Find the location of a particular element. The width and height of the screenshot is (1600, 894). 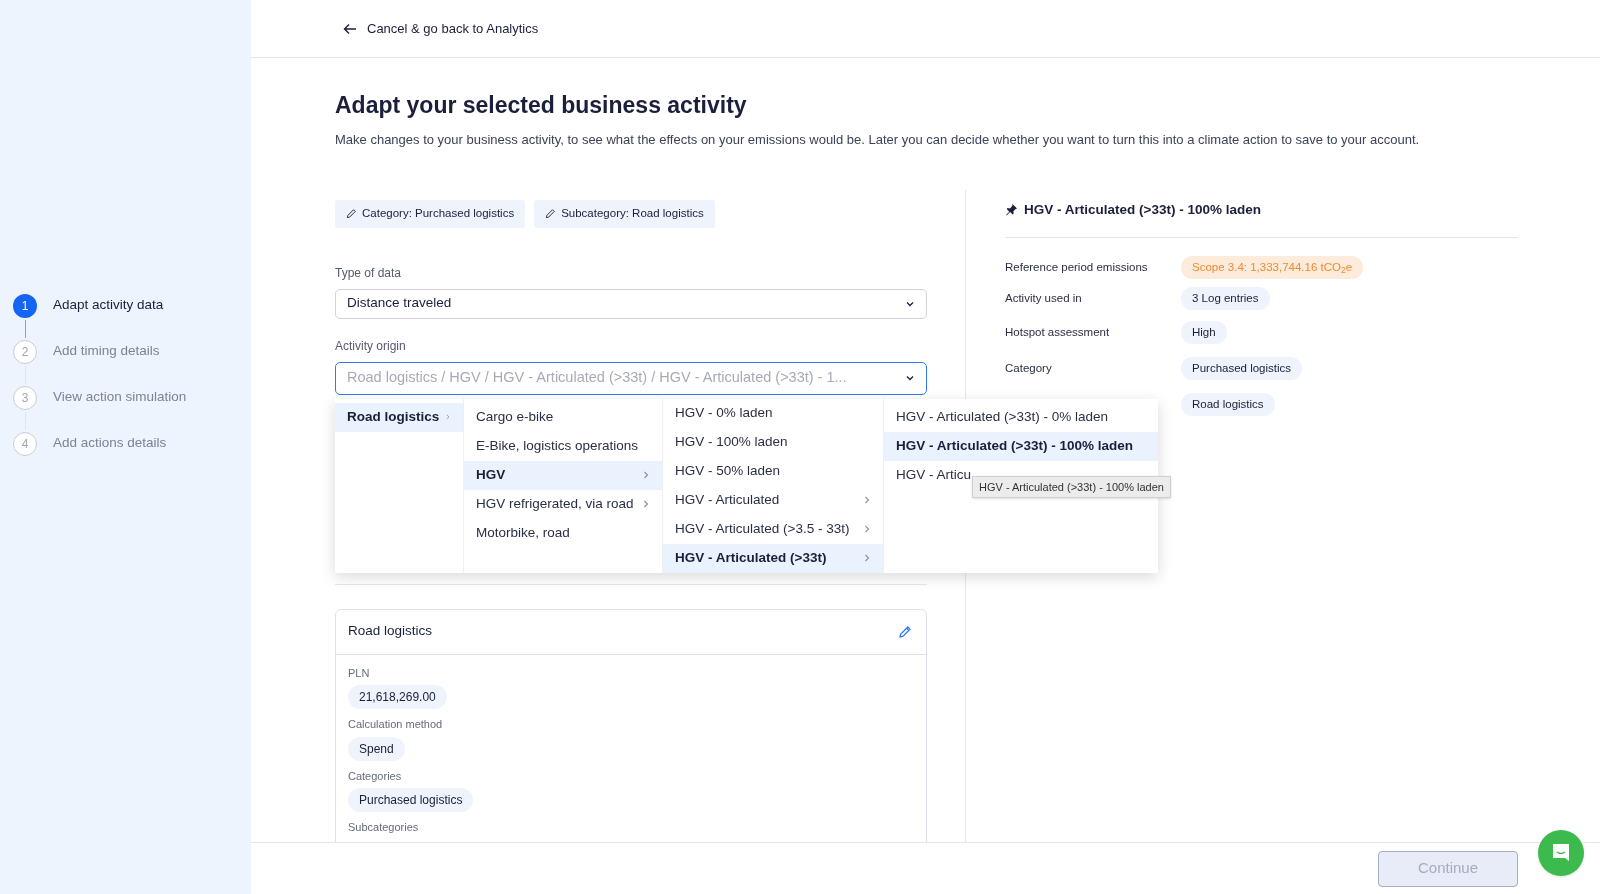

field-label: Categories is located at coordinates (375, 776).